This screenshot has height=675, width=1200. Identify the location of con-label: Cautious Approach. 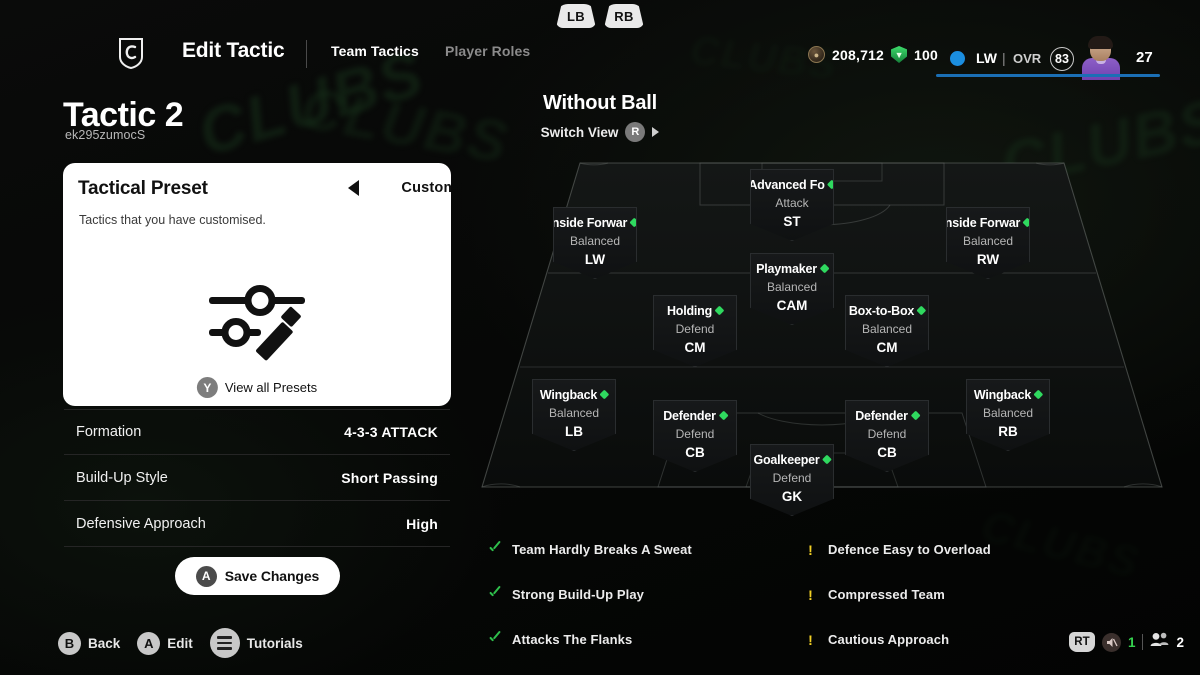
(889, 639).